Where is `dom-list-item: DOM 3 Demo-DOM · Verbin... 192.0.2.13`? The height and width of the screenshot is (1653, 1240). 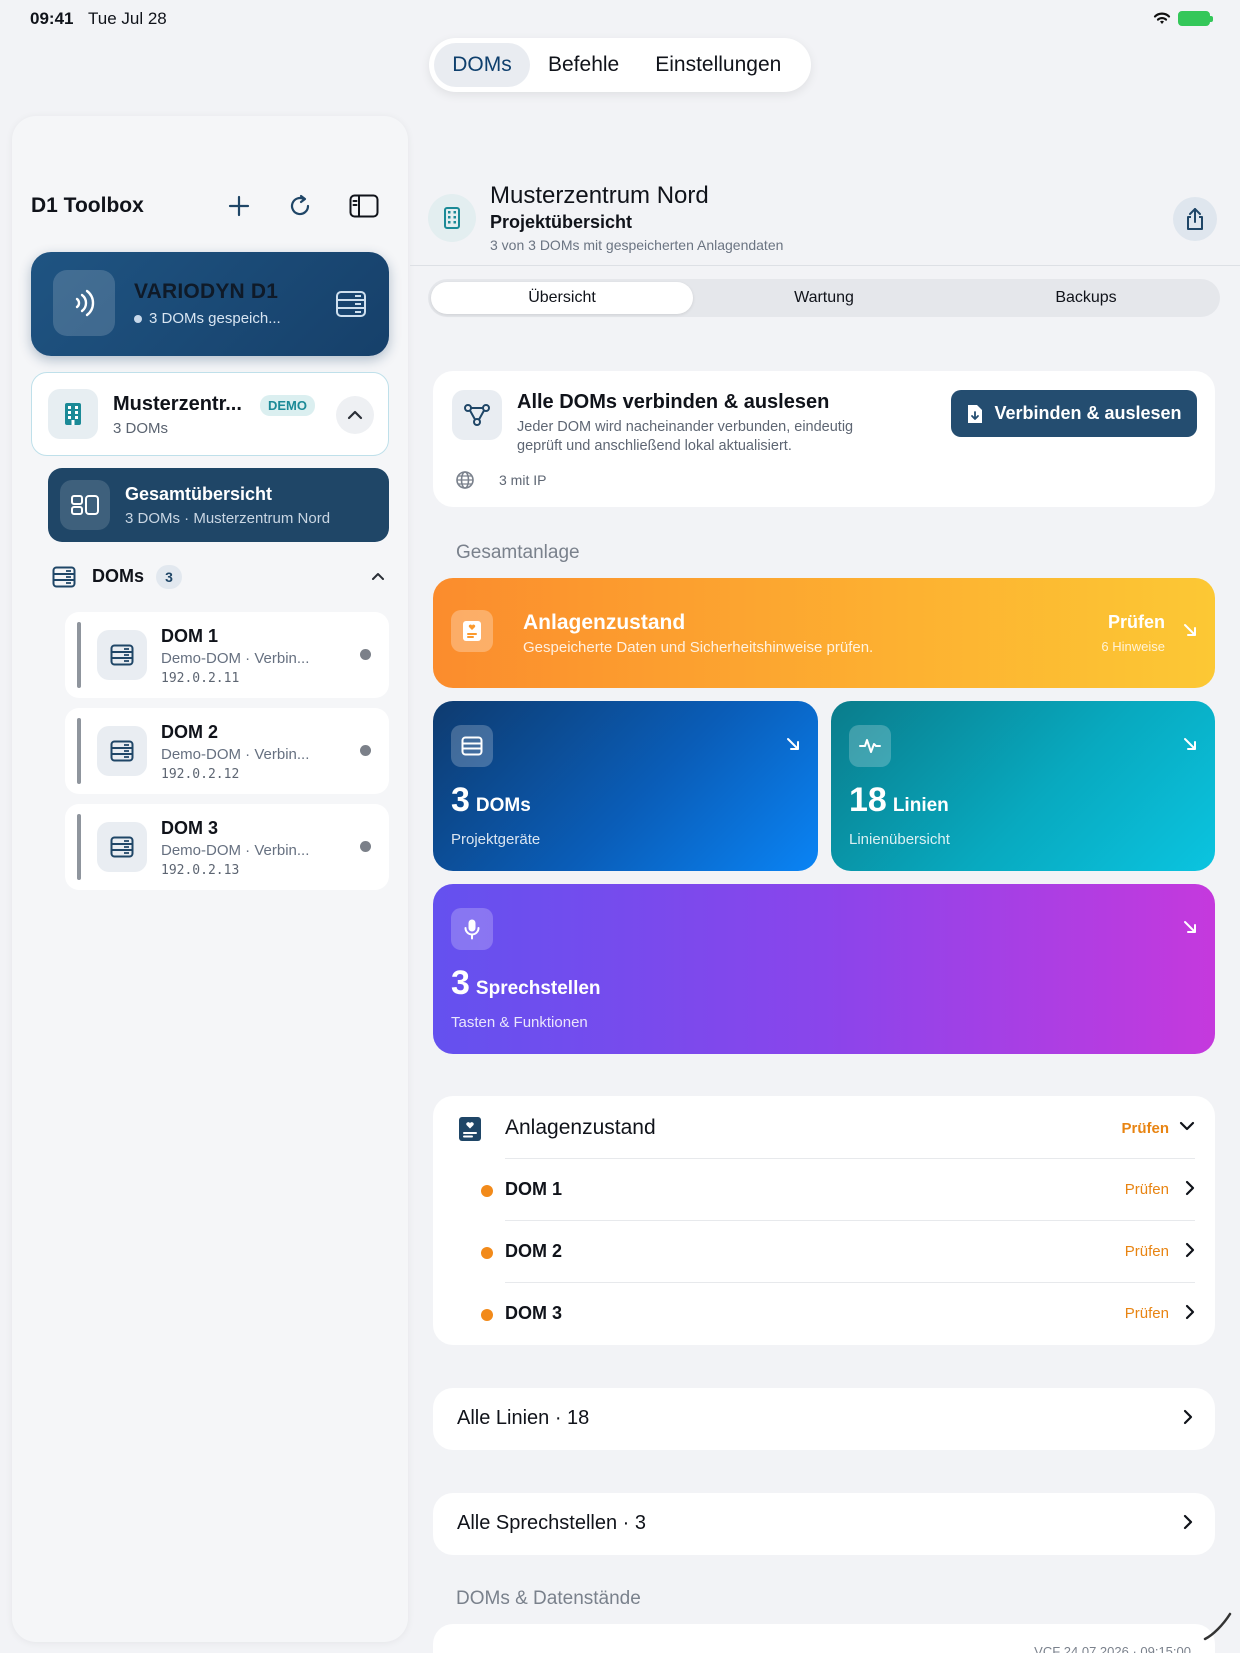
dom-list-item: DOM 3 Demo-DOM · Verbin... 192.0.2.13 is located at coordinates (227, 847).